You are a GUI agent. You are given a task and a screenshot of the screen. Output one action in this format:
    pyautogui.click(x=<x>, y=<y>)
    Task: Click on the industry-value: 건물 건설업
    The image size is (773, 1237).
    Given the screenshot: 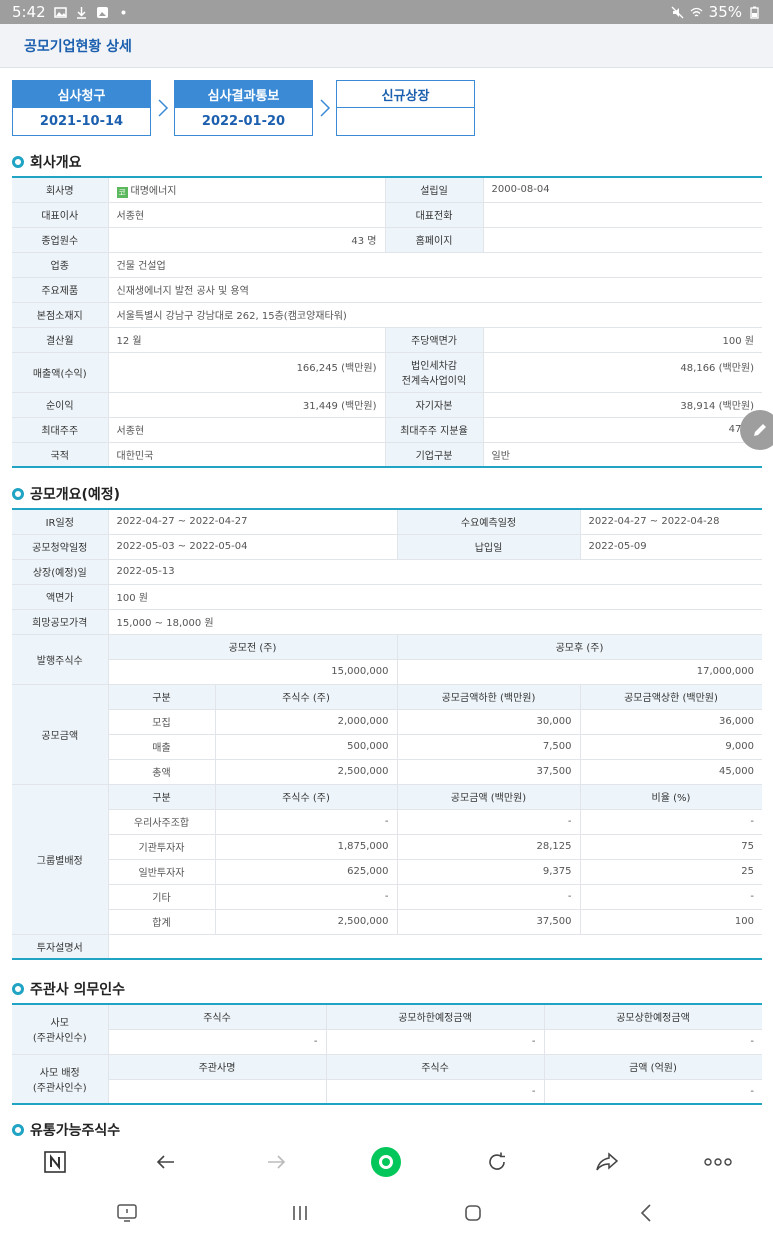 What is the action you would take?
    pyautogui.click(x=435, y=265)
    